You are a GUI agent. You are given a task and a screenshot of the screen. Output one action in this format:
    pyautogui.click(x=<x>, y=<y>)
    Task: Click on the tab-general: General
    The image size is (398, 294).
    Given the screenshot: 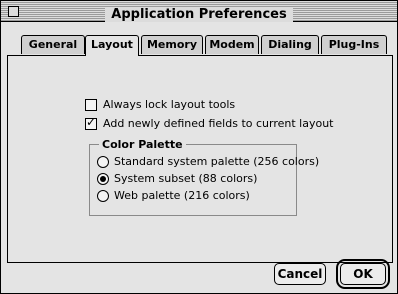 What is the action you would take?
    pyautogui.click(x=53, y=44)
    